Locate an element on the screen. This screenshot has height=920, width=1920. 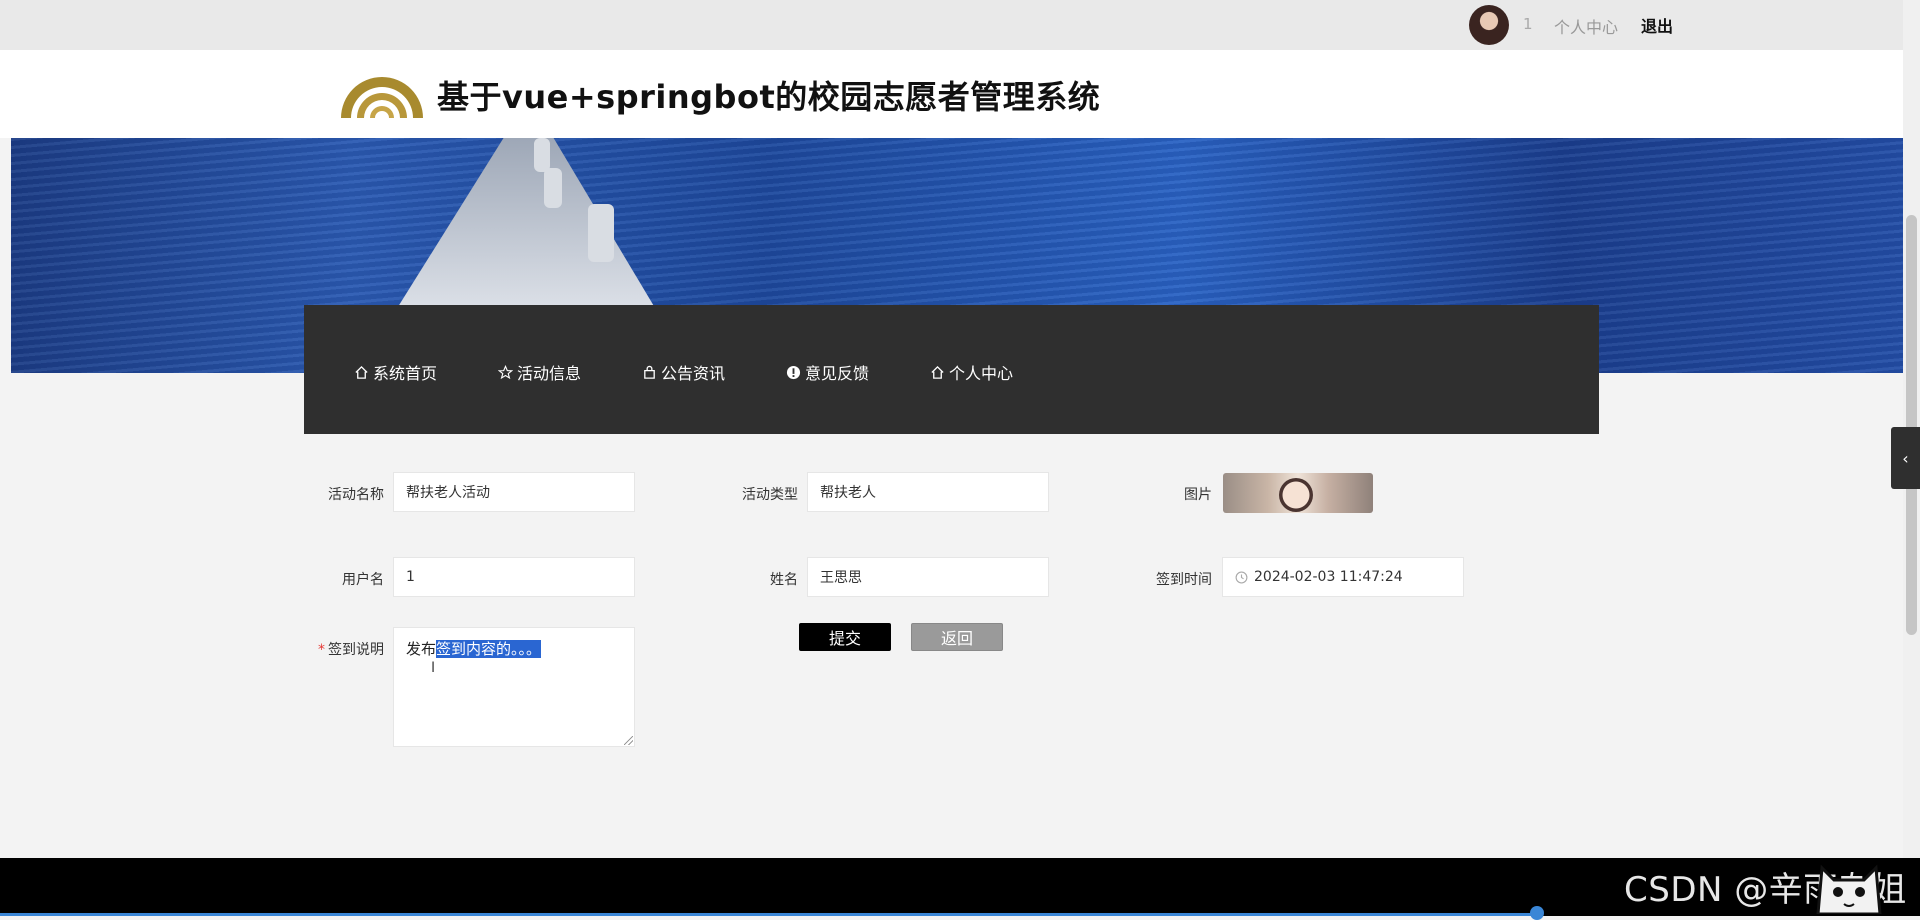
user-id: 1 is located at coordinates (1528, 24).